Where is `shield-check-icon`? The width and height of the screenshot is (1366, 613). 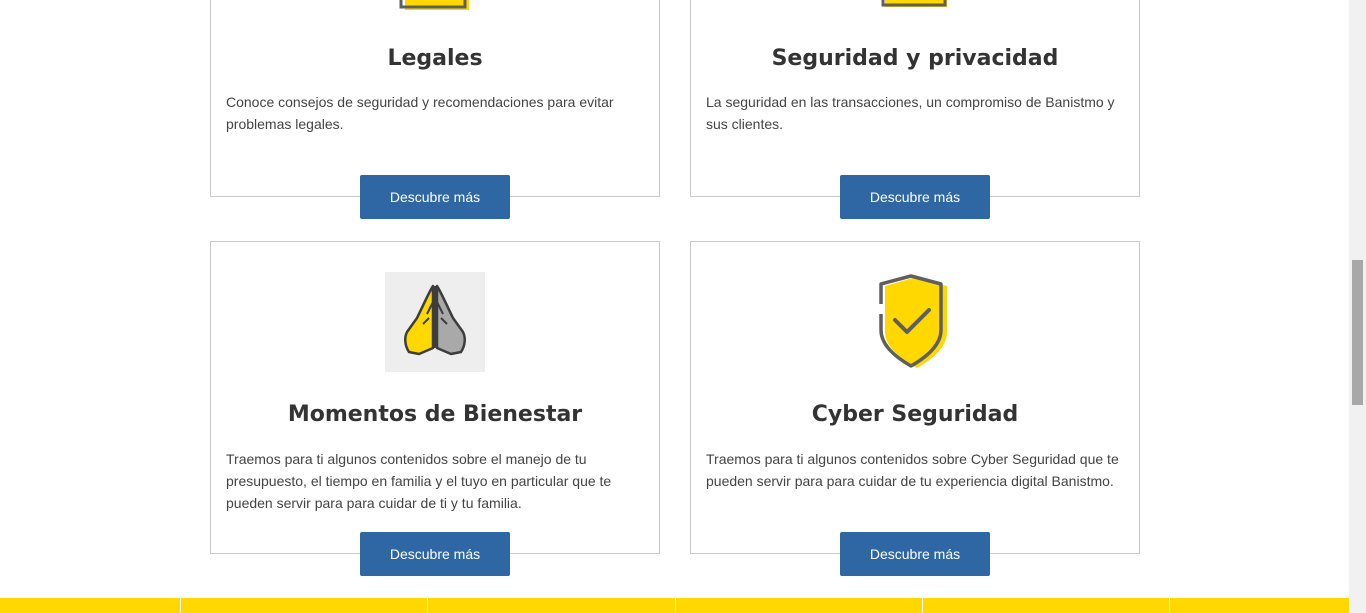
shield-check-icon is located at coordinates (916, 324).